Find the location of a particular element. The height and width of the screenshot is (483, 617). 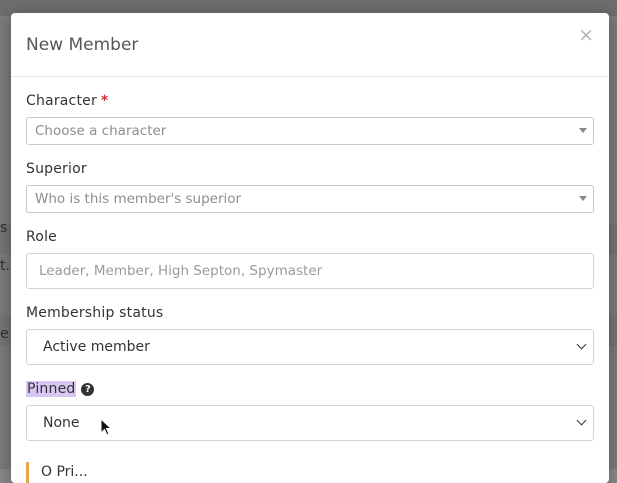

character-label-text: Character is located at coordinates (61, 101).